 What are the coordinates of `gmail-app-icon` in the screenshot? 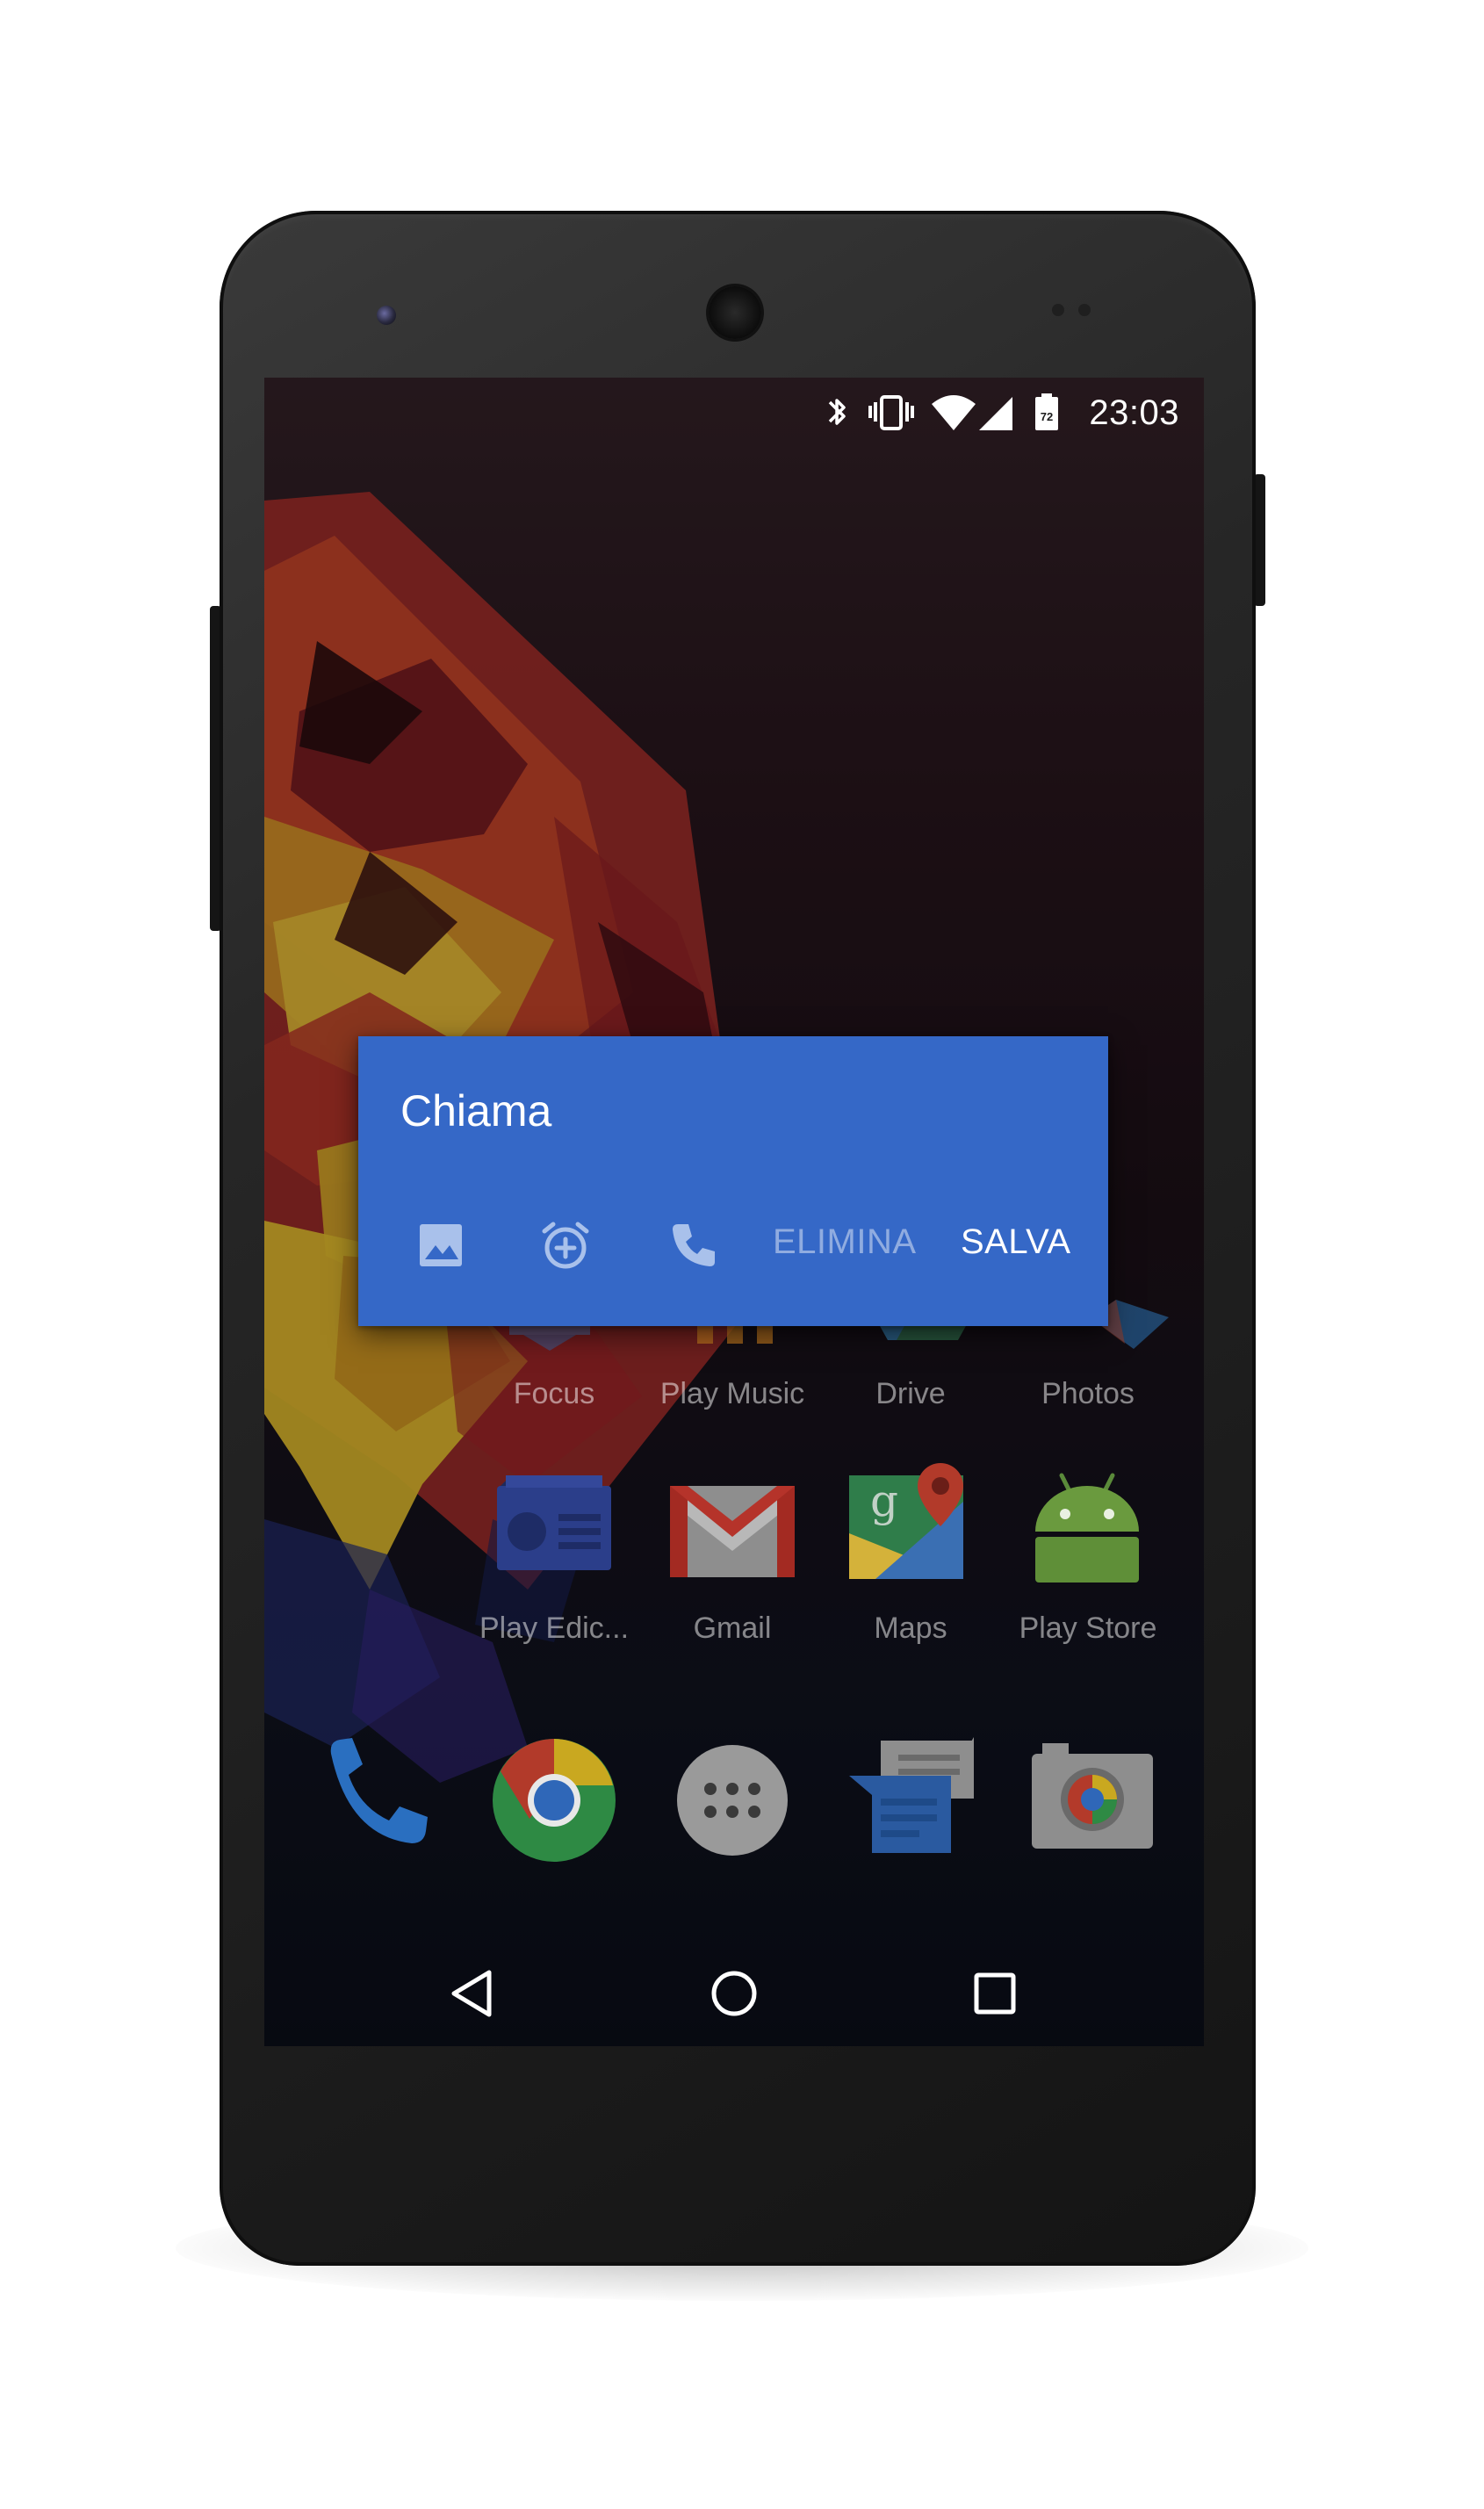 It's located at (732, 1531).